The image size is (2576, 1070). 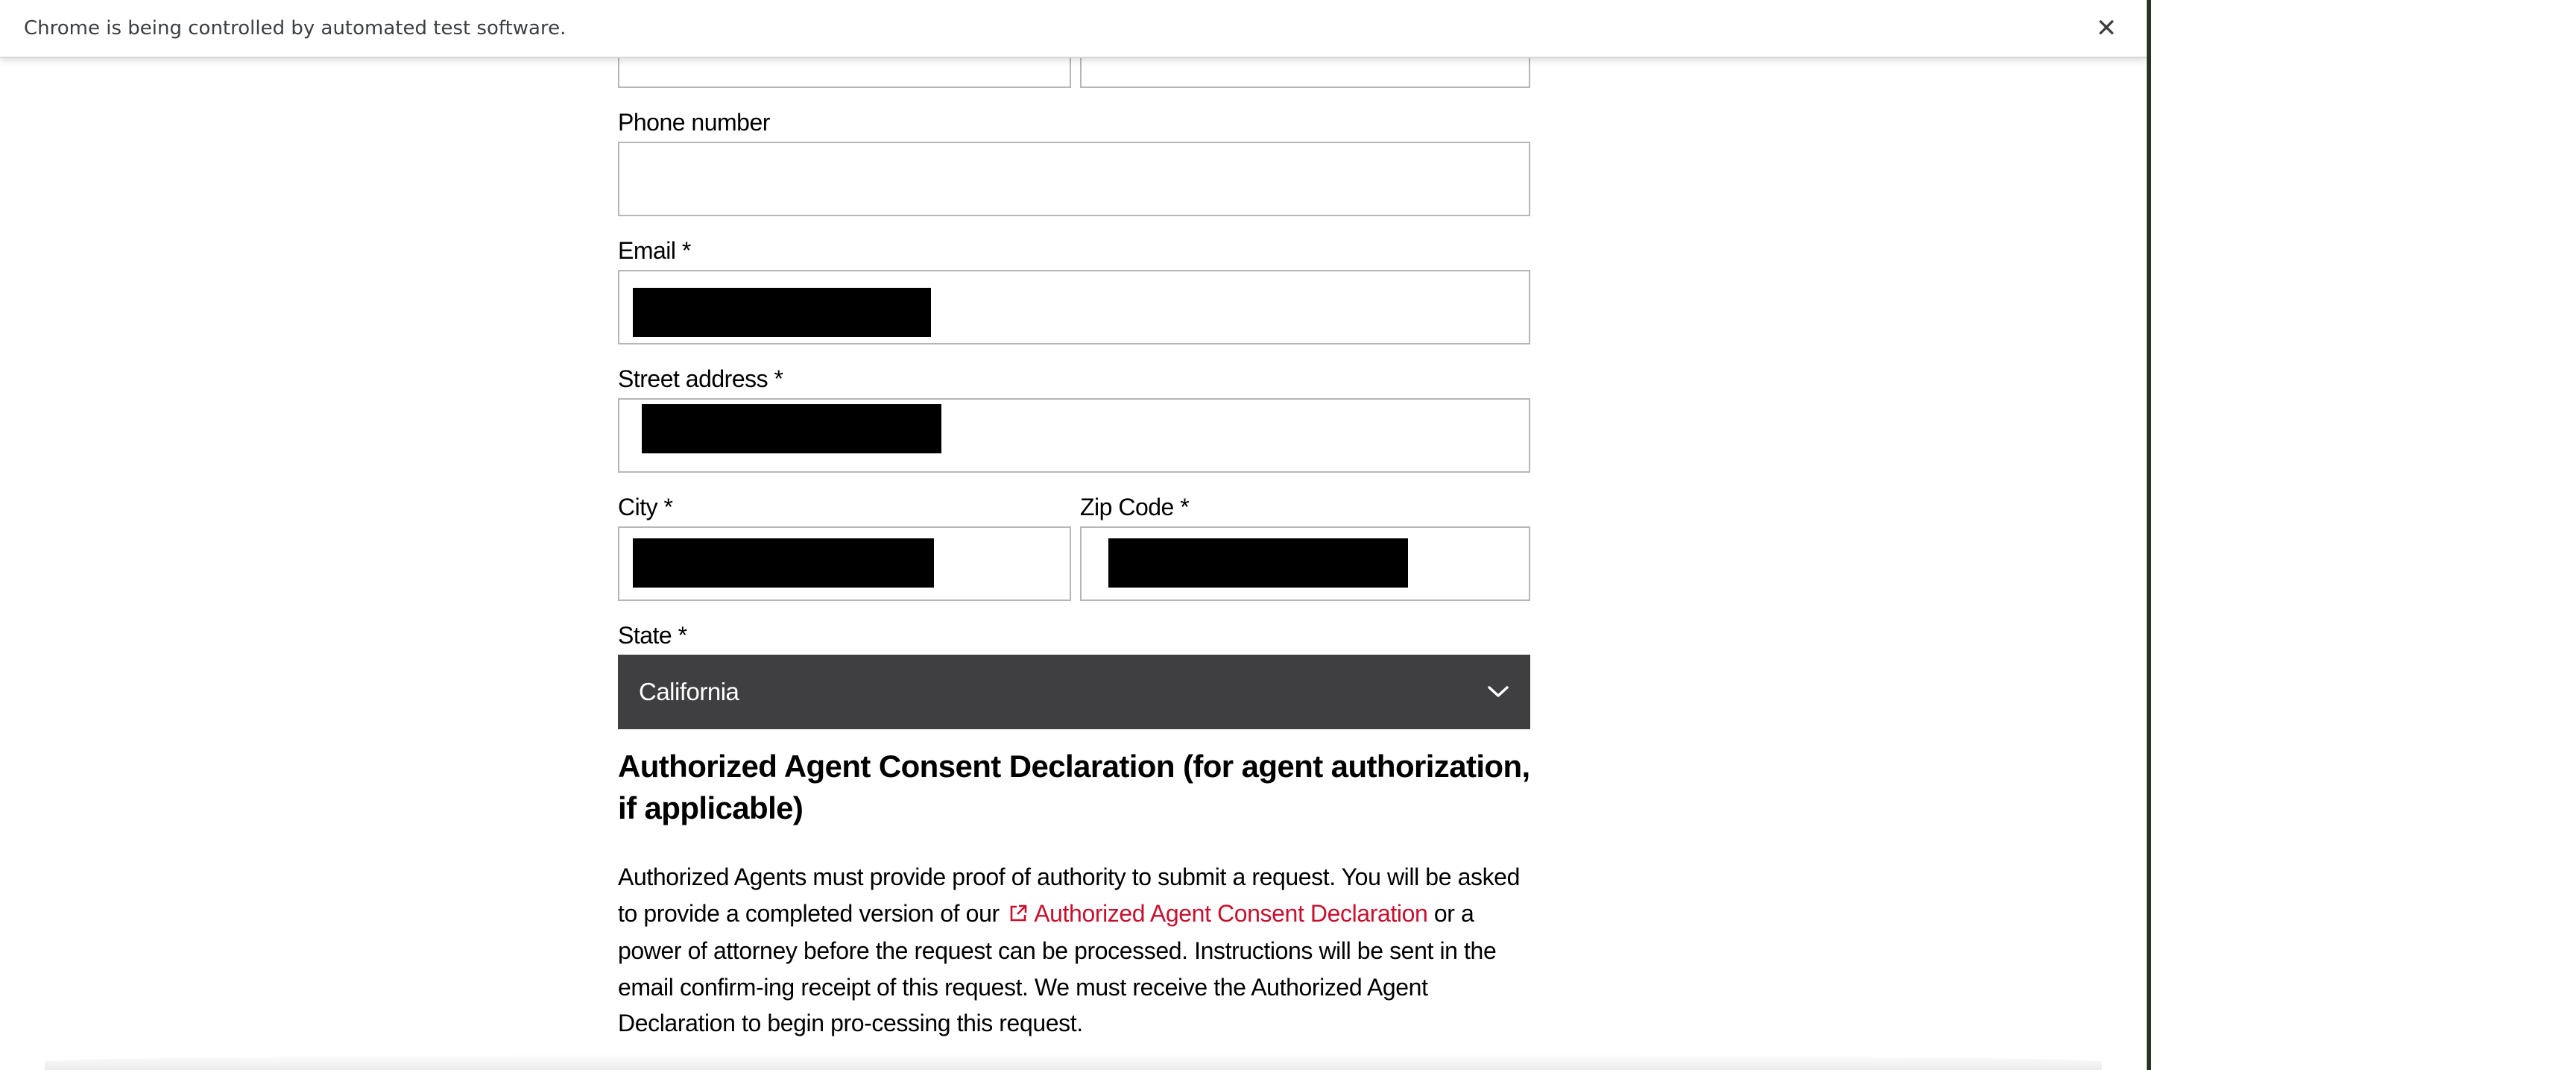 I want to click on viewport-bottom-shadow, so click(x=1073, y=1062).